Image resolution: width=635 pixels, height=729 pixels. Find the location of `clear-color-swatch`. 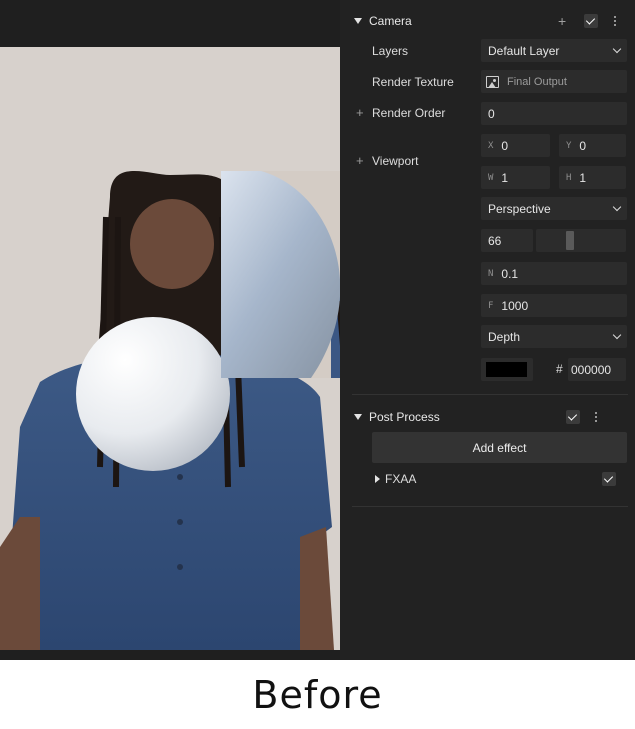

clear-color-swatch is located at coordinates (507, 369).